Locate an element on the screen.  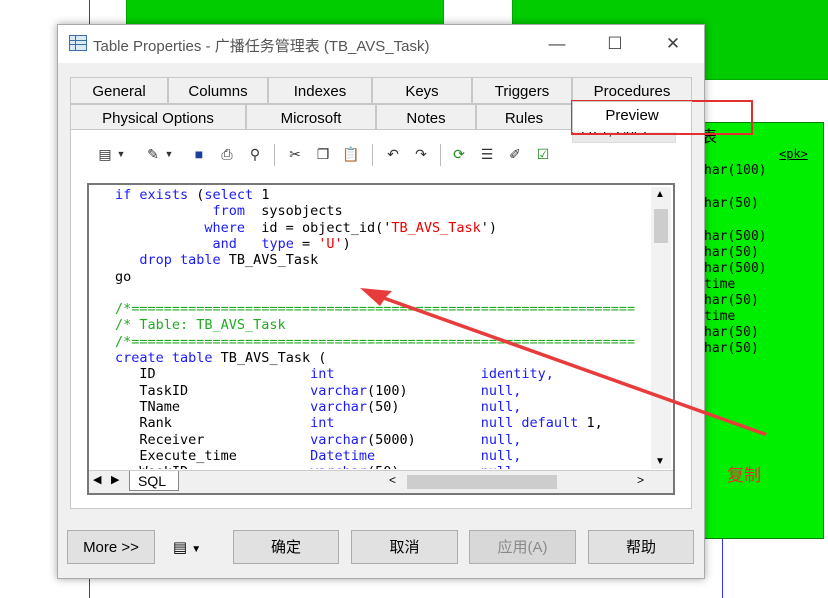
annotation-arrow is located at coordinates (563, 362).